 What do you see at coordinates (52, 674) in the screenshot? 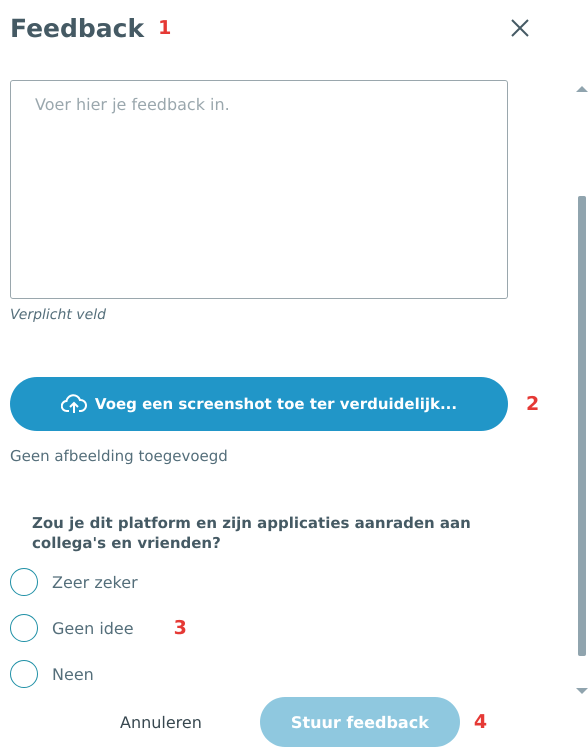
I see `radio-option: Neen` at bounding box center [52, 674].